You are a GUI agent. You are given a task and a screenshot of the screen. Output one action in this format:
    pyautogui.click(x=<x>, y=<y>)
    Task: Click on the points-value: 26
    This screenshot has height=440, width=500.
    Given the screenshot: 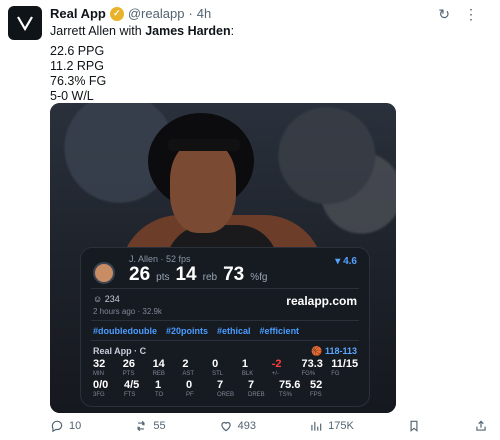 What is the action you would take?
    pyautogui.click(x=140, y=274)
    